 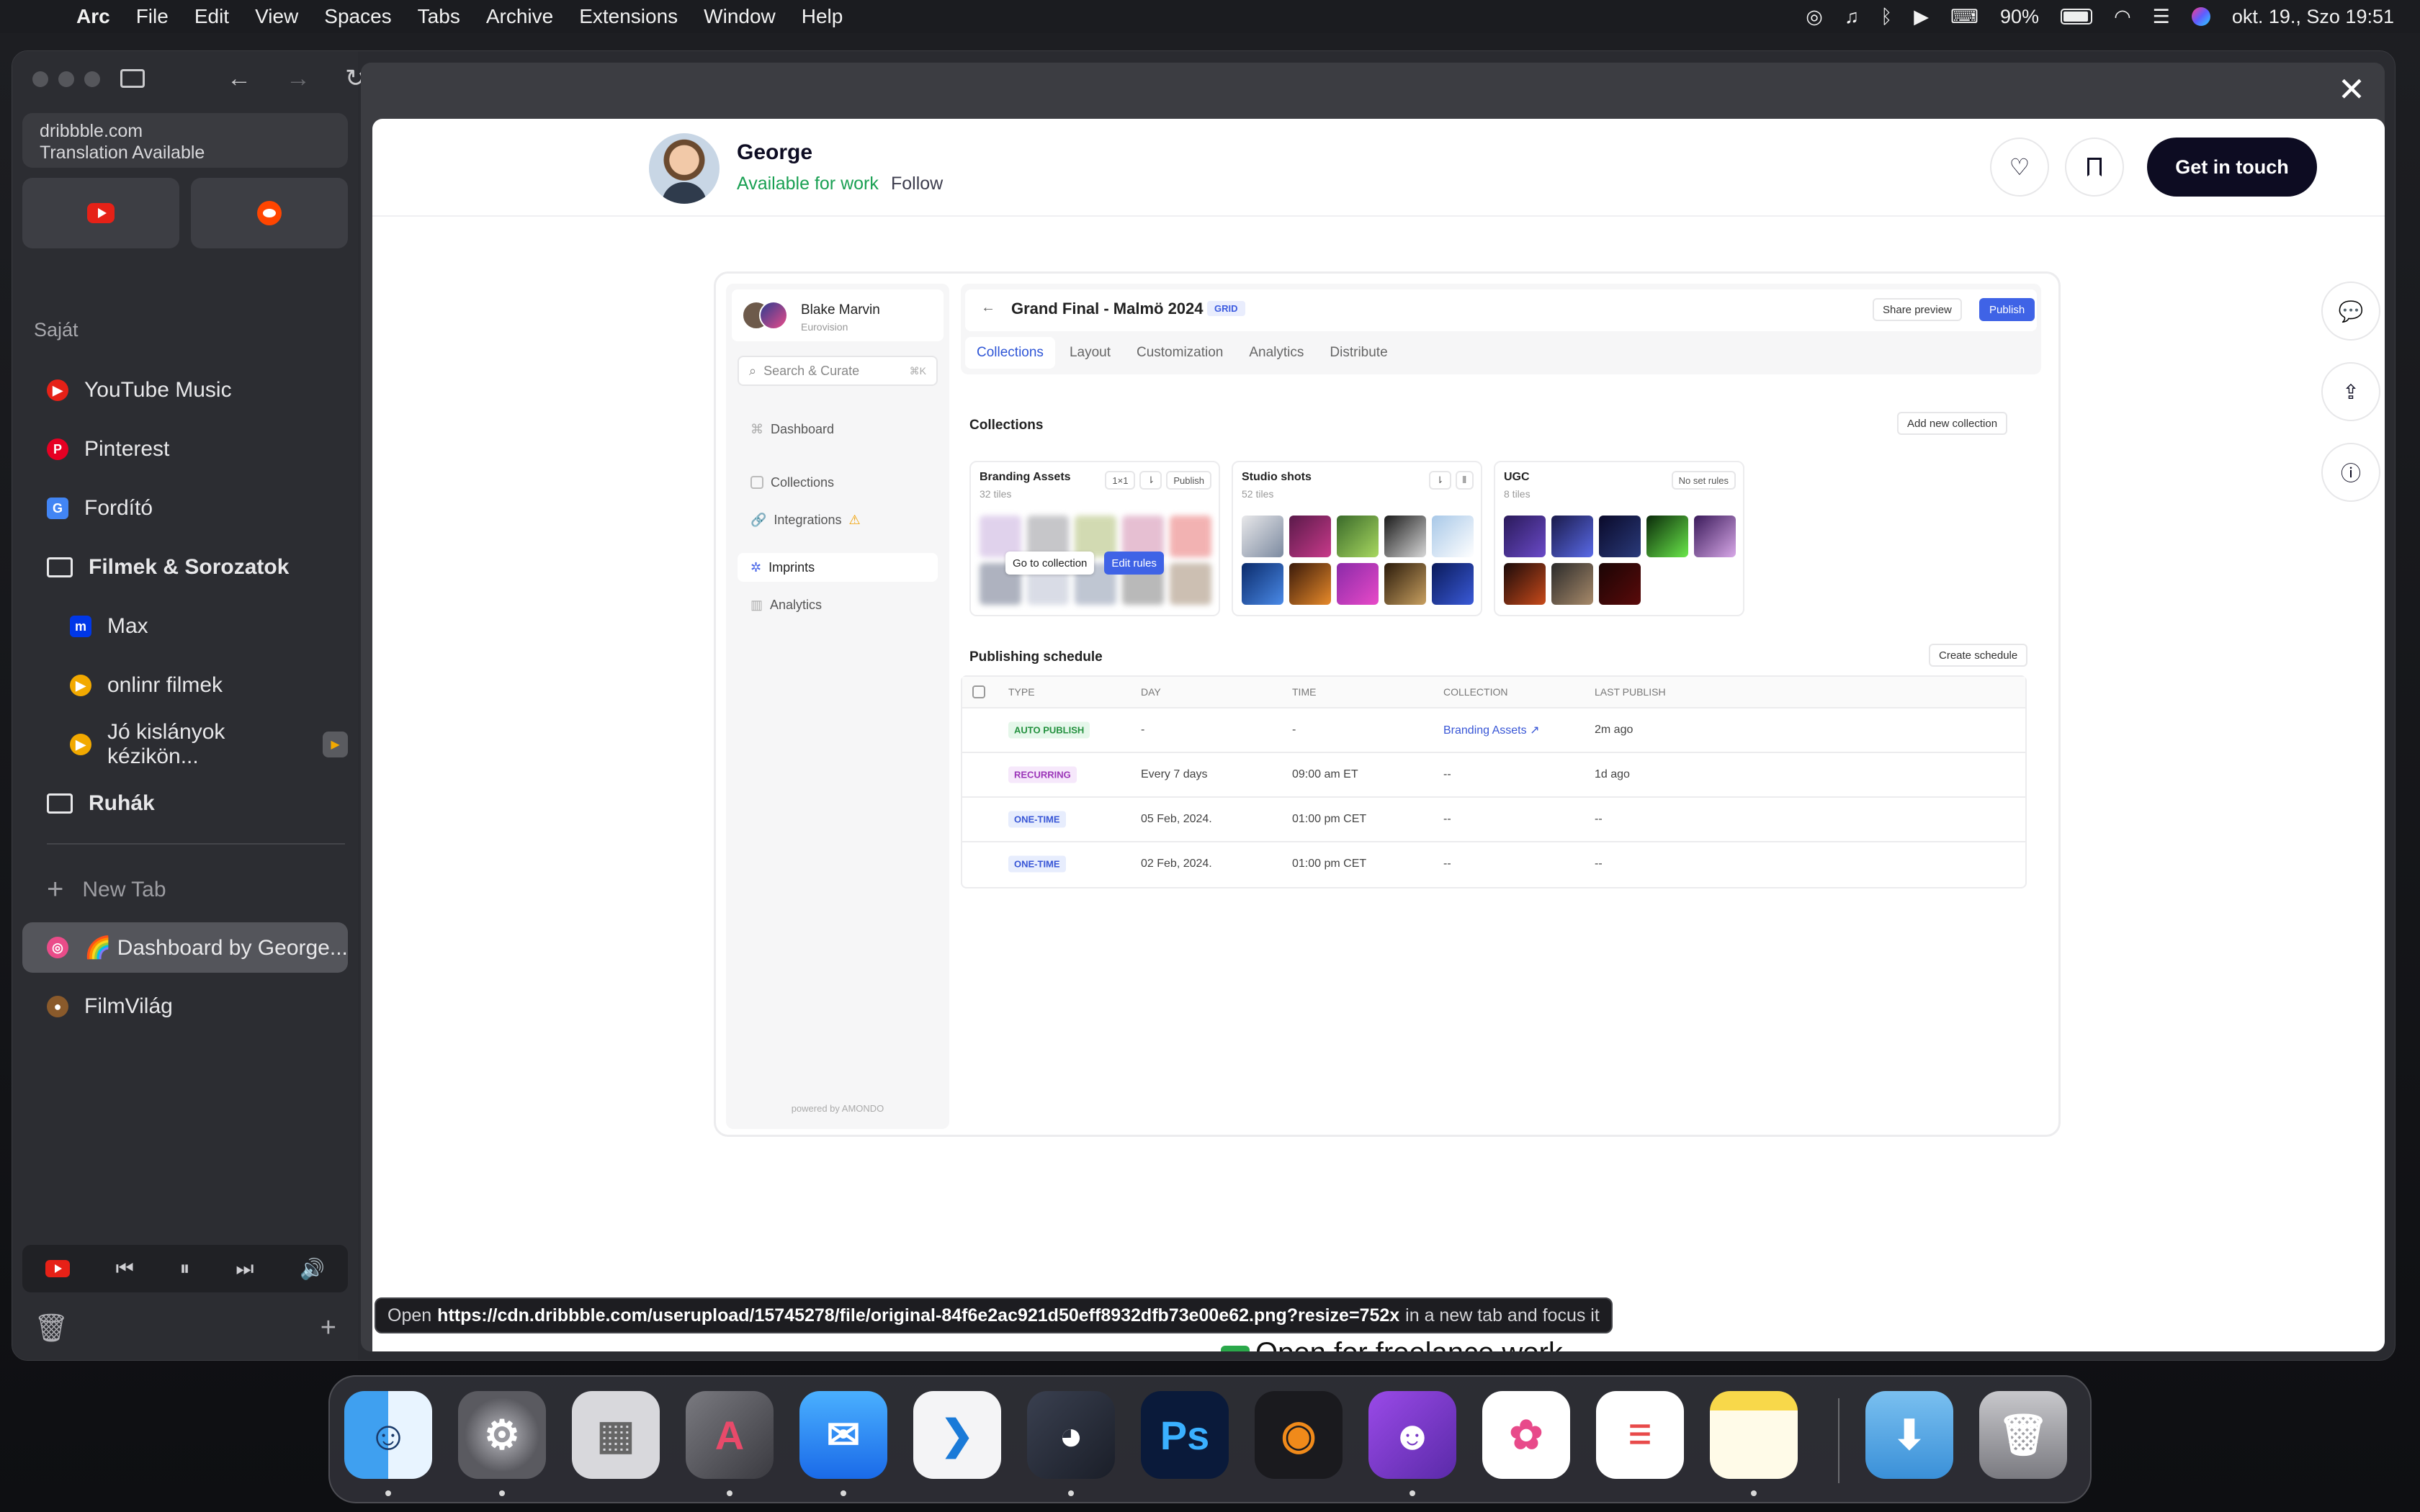 I want to click on dash-nav-collections: Collections, so click(x=838, y=482).